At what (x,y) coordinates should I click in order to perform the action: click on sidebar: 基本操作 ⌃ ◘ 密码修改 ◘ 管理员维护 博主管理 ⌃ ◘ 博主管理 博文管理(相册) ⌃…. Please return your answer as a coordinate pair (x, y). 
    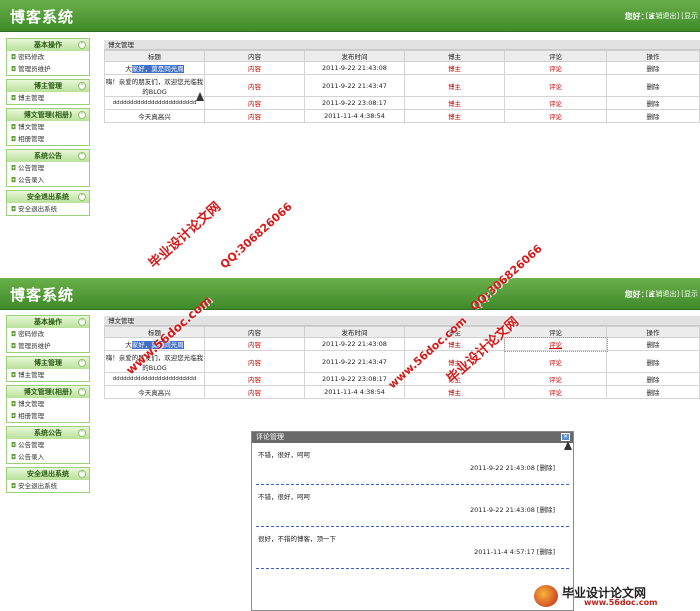
    Looking at the image, I should click on (48, 128).